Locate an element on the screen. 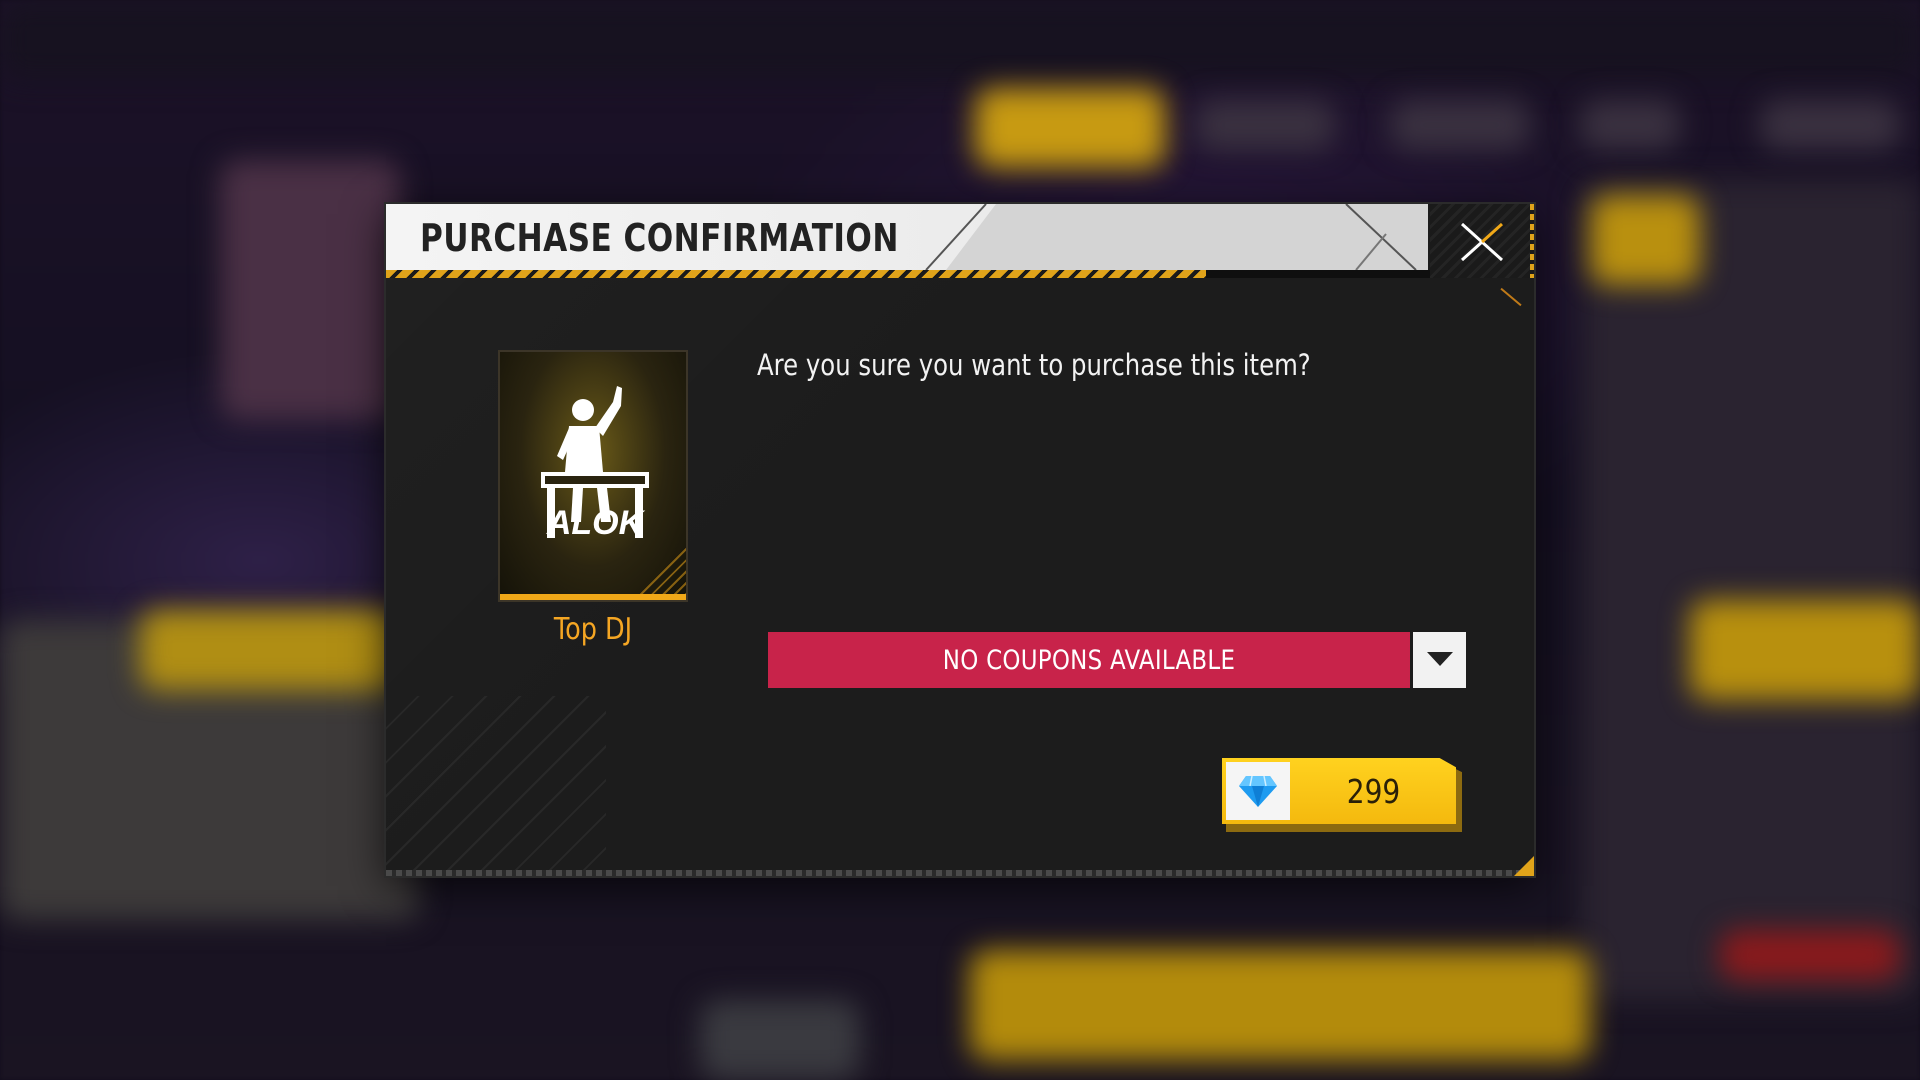  coupon-label: NO COUPONS AVAILABLE is located at coordinates (1089, 660).